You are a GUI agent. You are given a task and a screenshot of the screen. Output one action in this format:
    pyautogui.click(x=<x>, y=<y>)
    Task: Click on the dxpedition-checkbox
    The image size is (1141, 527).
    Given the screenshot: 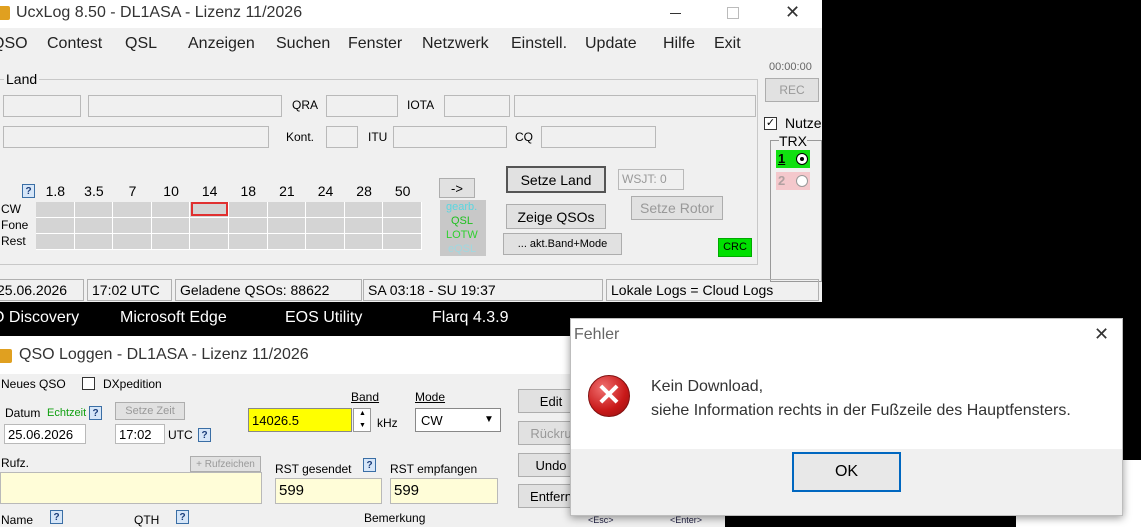 What is the action you would take?
    pyautogui.click(x=88, y=383)
    